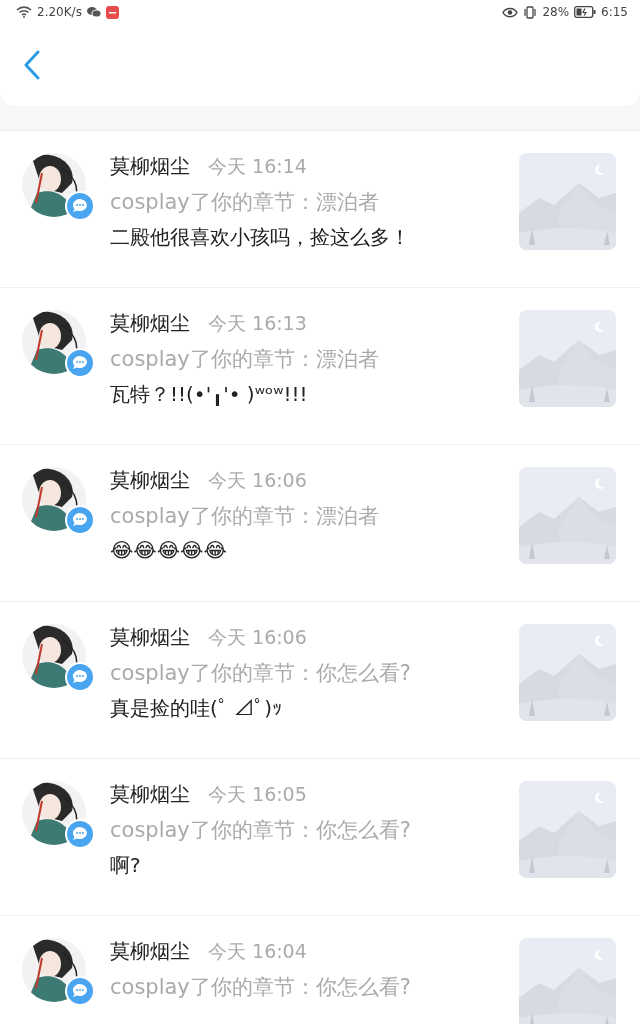 This screenshot has width=640, height=1024. What do you see at coordinates (257, 166) in the screenshot?
I see `timestamp: 今天 16:14` at bounding box center [257, 166].